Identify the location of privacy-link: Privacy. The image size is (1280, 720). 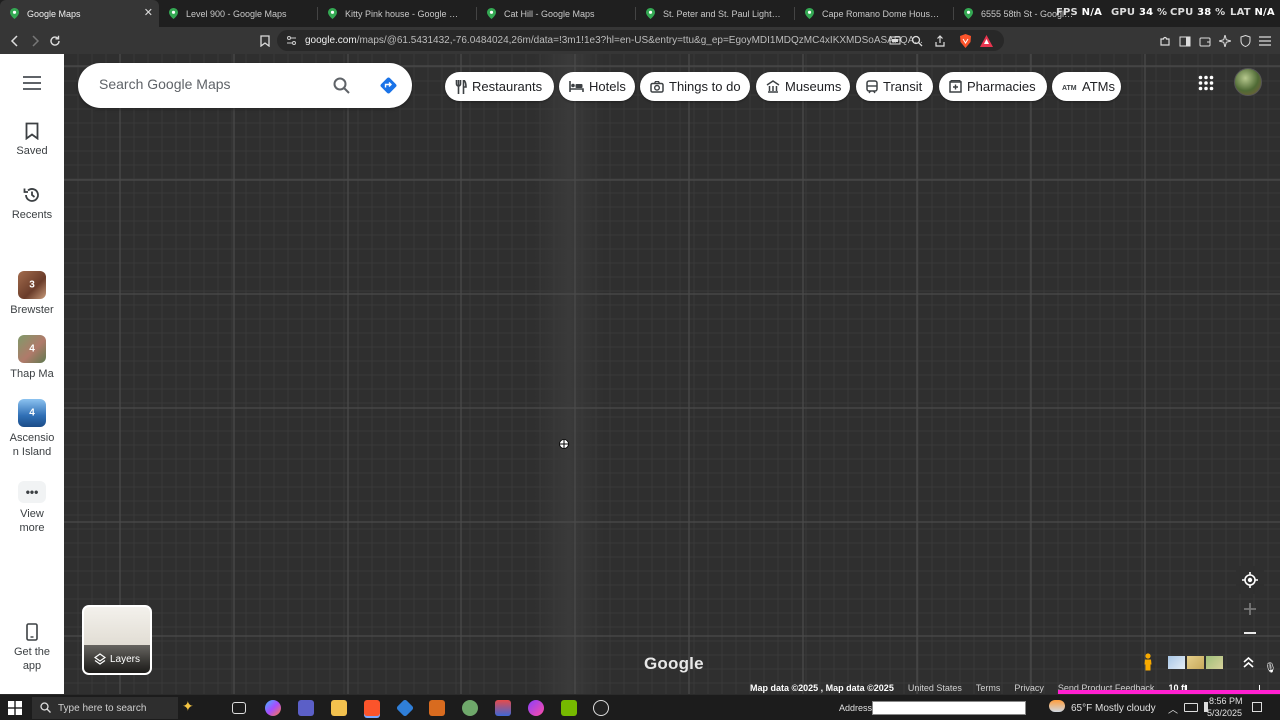
(1029, 688).